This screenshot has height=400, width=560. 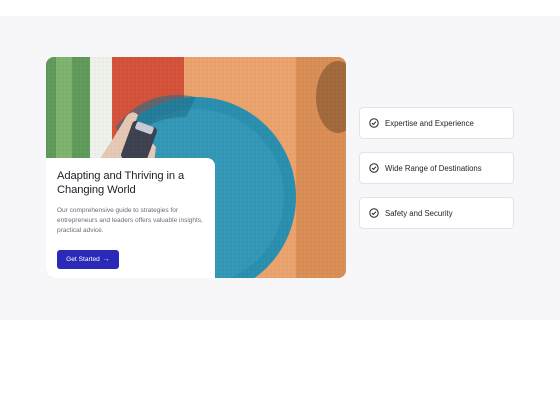 I want to click on feature-safety: Safety and Security, so click(x=436, y=213).